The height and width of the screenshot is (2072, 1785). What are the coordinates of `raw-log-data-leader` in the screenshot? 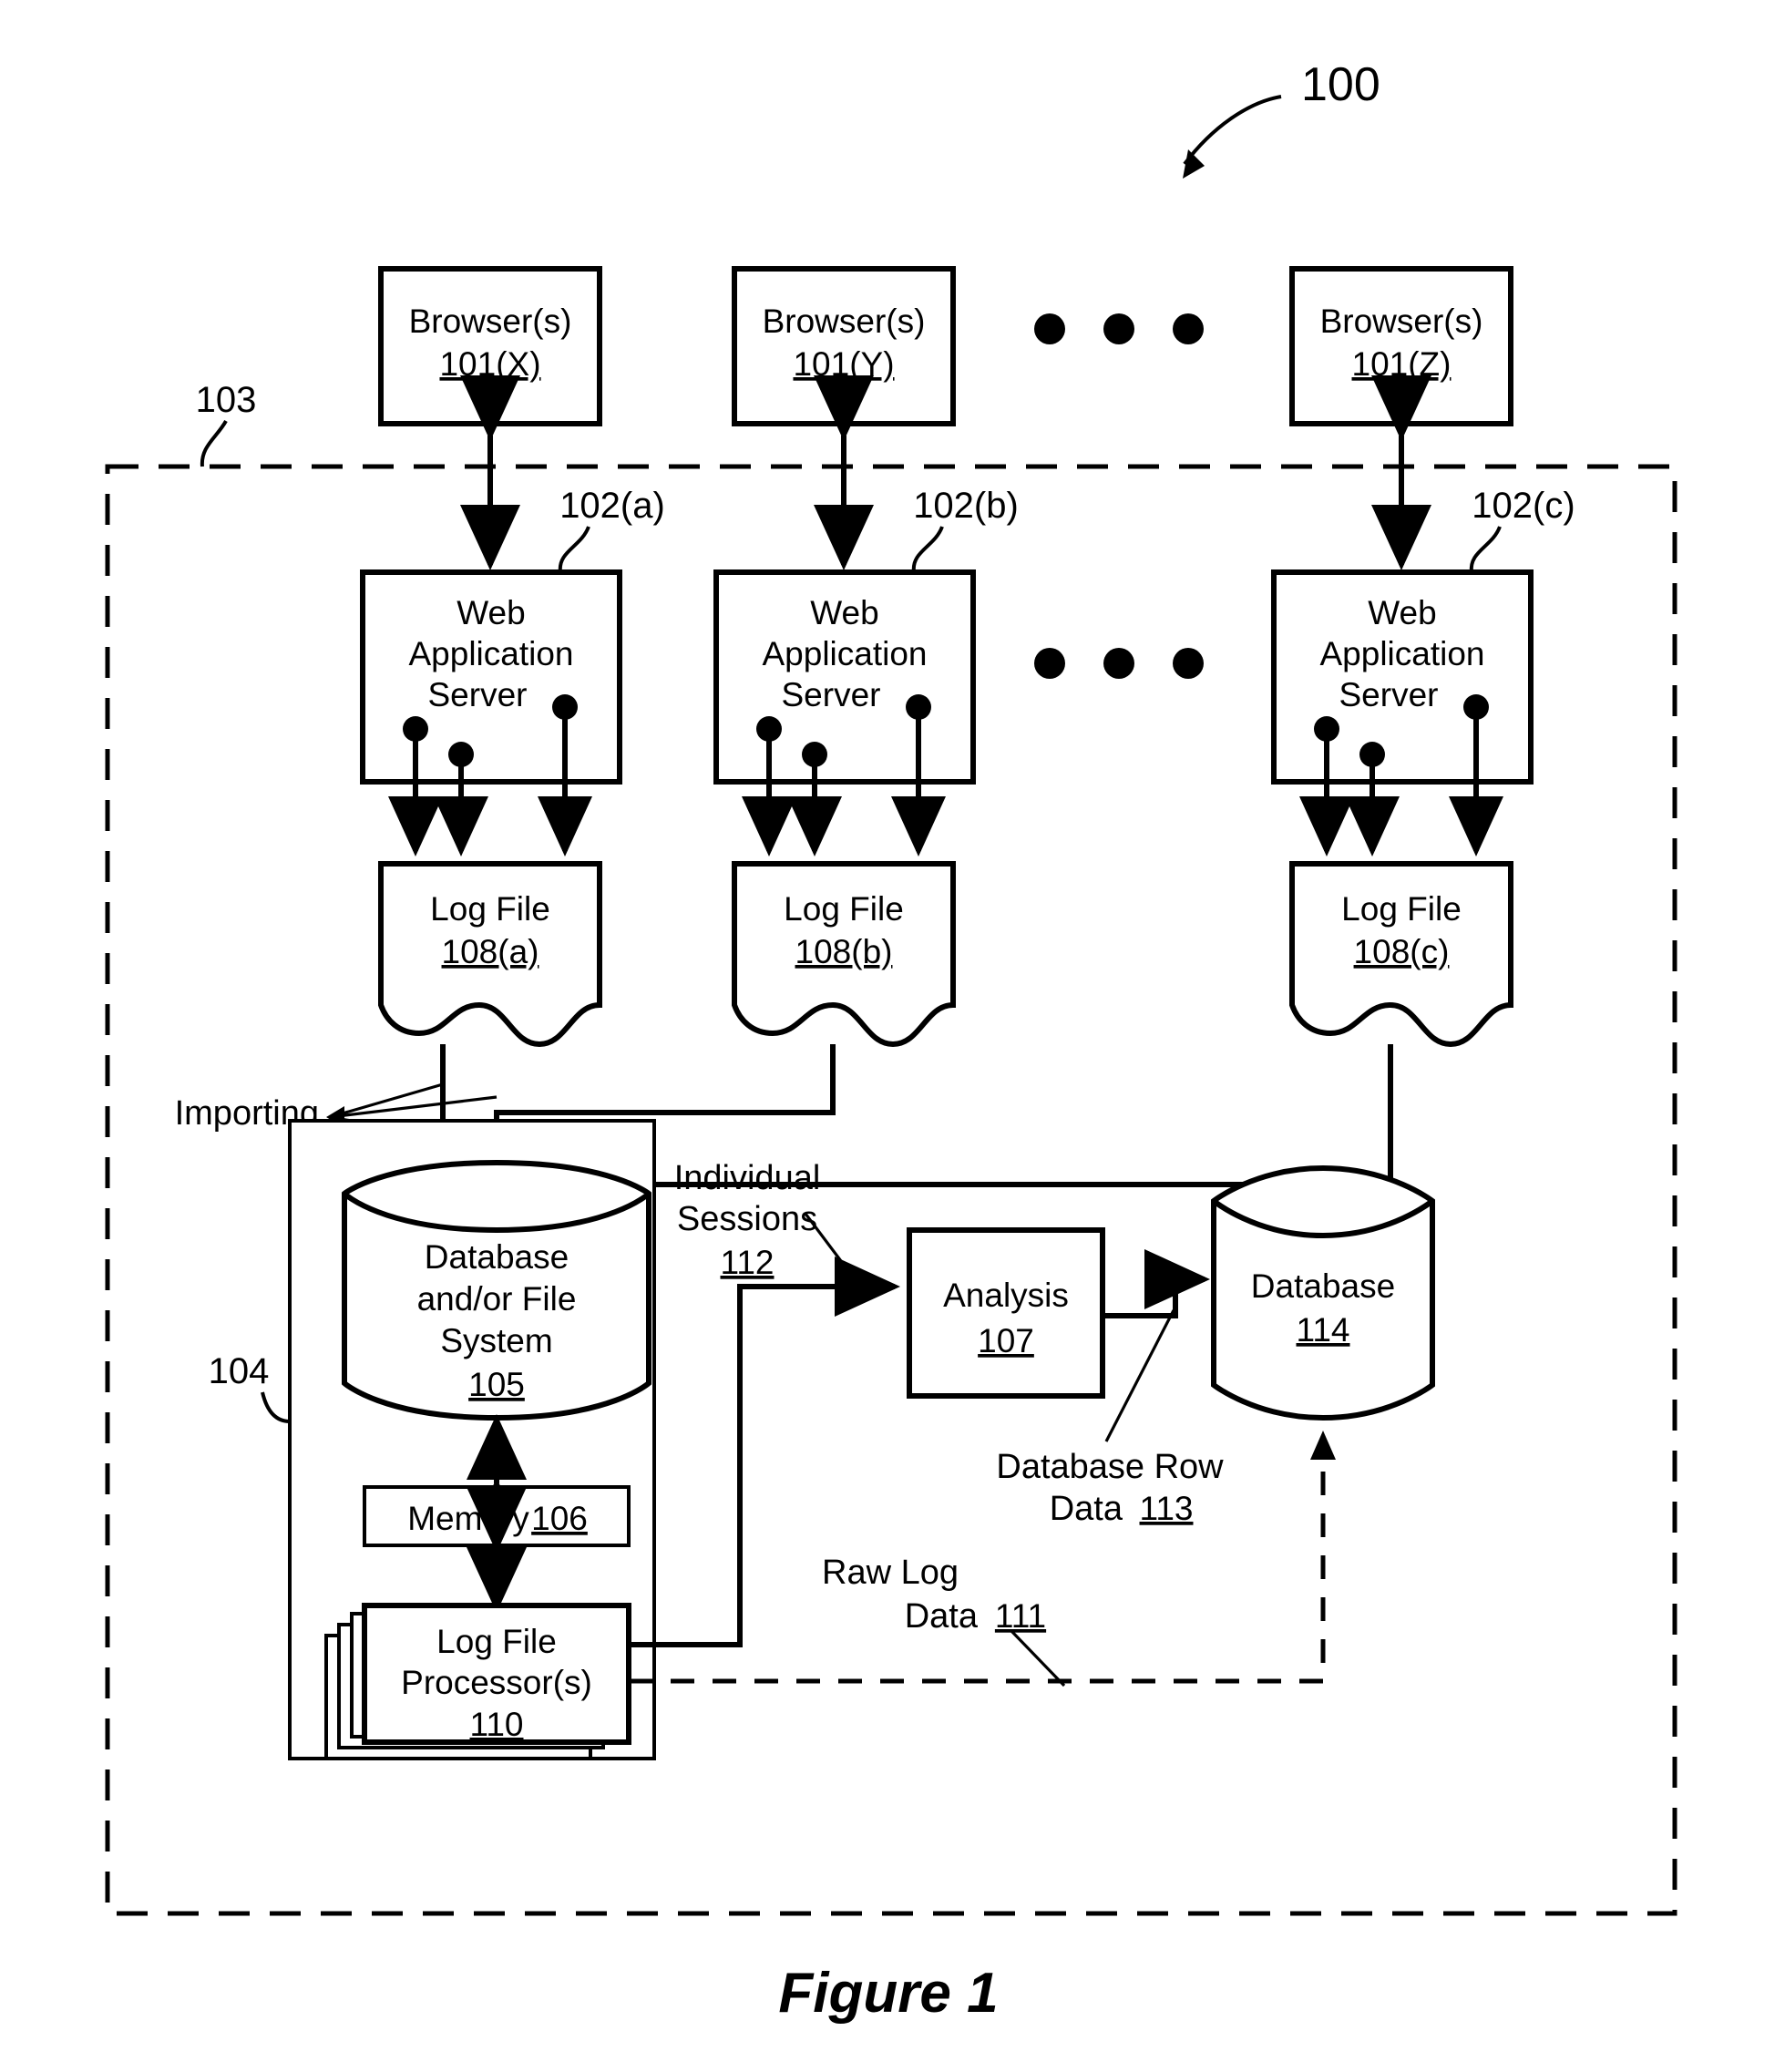 It's located at (1038, 1658).